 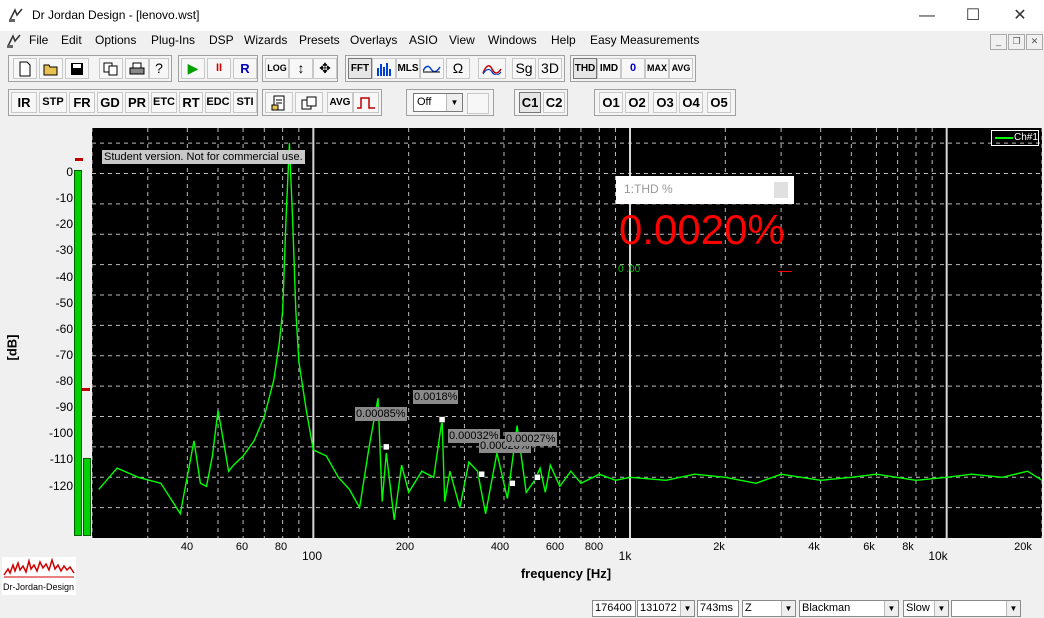 What do you see at coordinates (492, 68) in the screenshot?
I see `signal-generator-icon` at bounding box center [492, 68].